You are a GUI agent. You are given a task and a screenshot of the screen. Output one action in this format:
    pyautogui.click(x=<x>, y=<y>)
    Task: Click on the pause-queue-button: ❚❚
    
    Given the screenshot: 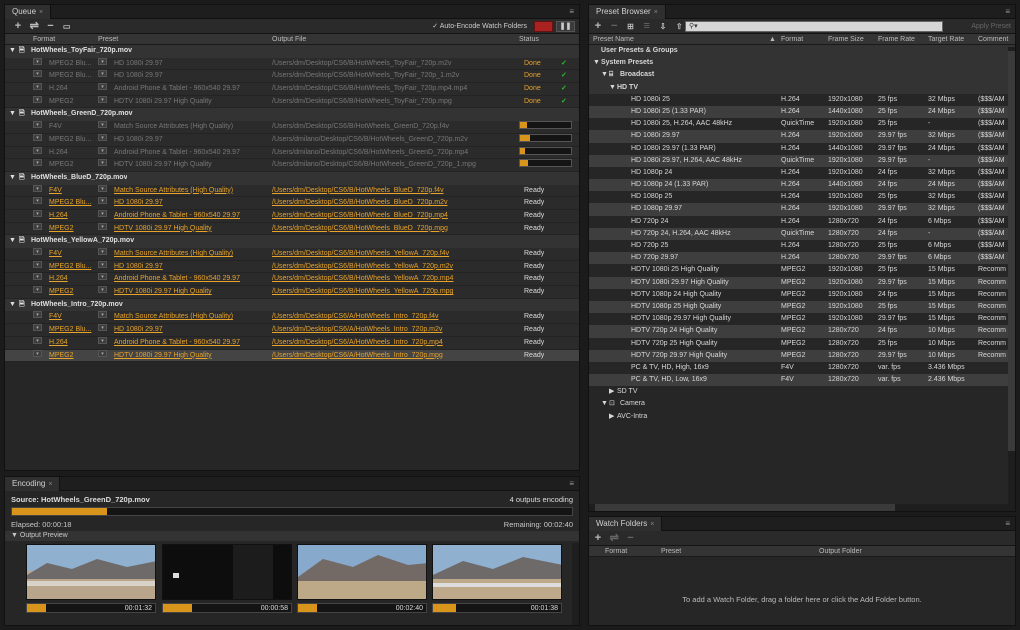 What is the action you would take?
    pyautogui.click(x=565, y=26)
    